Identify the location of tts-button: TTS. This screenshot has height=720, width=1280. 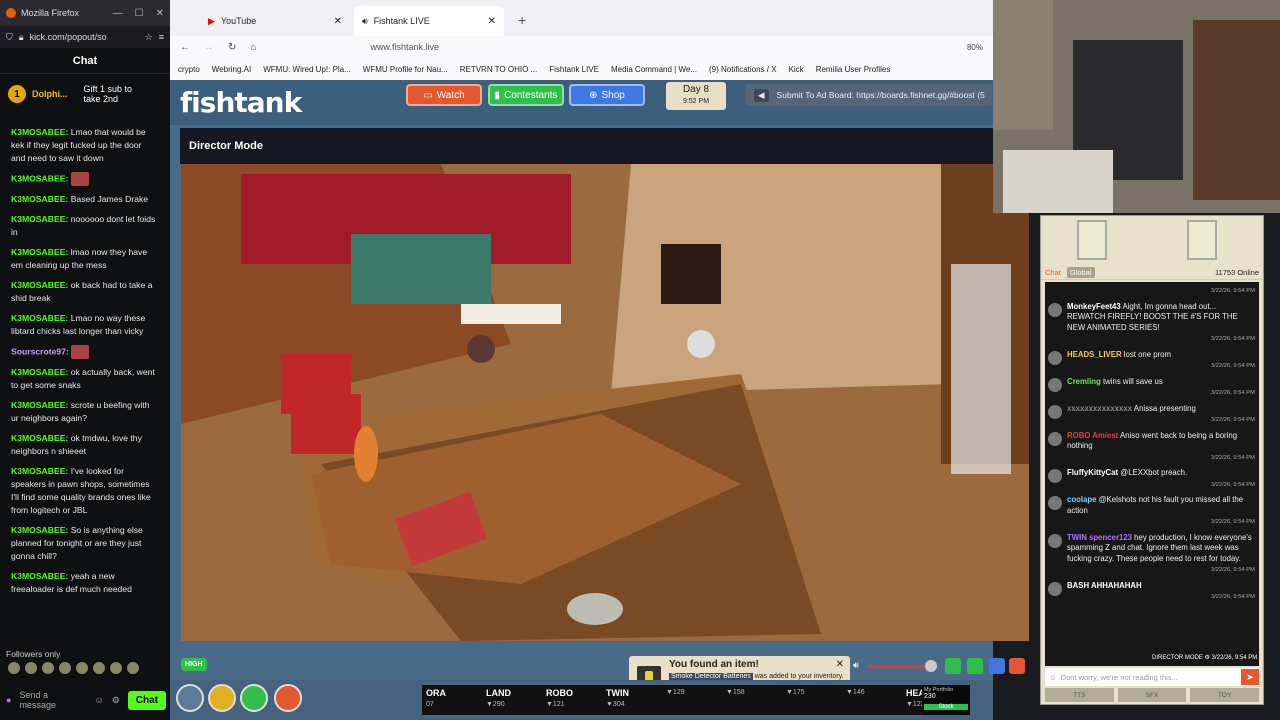
(1079, 695).